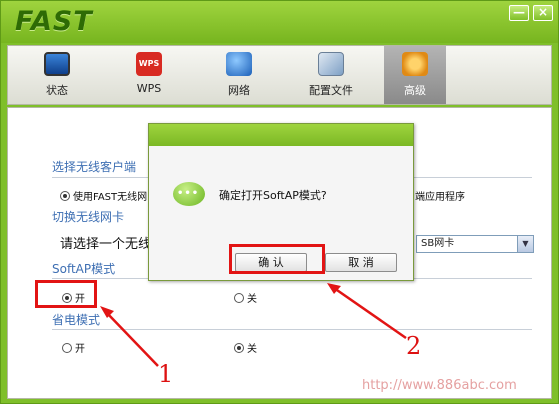  I want to click on step-number-1: 1, so click(166, 374).